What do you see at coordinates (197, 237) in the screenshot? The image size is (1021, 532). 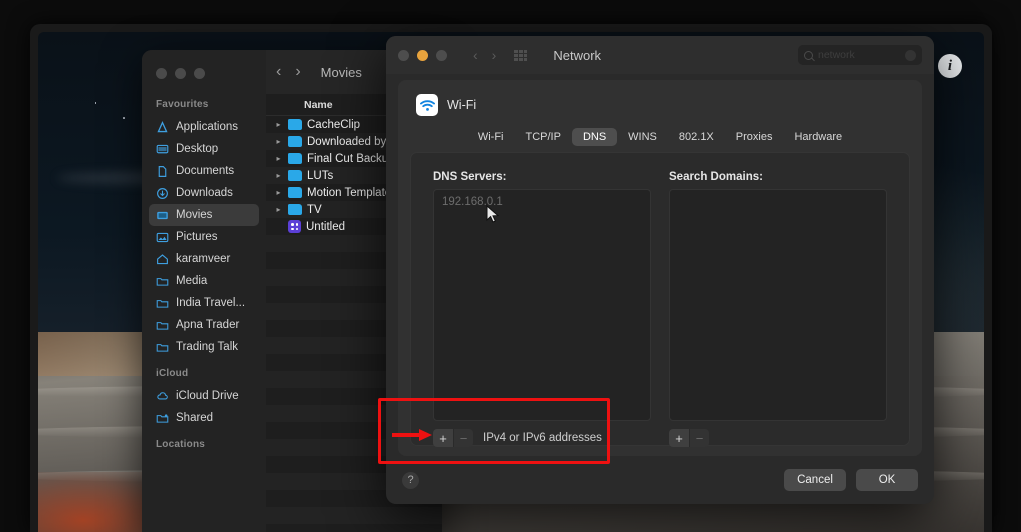 I see `sidebar-item-label: Pictures` at bounding box center [197, 237].